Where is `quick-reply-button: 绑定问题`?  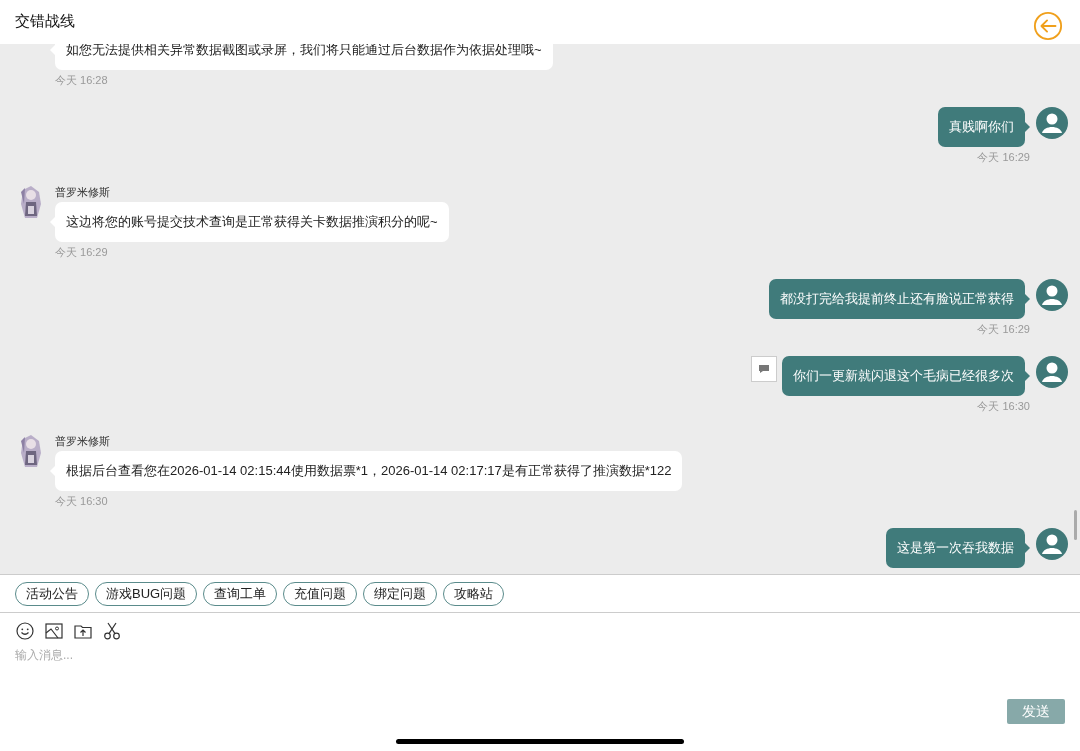 quick-reply-button: 绑定问题 is located at coordinates (400, 593).